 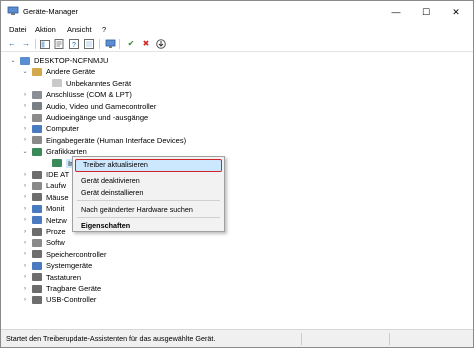 I want to click on menu-properties: Eigenschaften, so click(x=105, y=225).